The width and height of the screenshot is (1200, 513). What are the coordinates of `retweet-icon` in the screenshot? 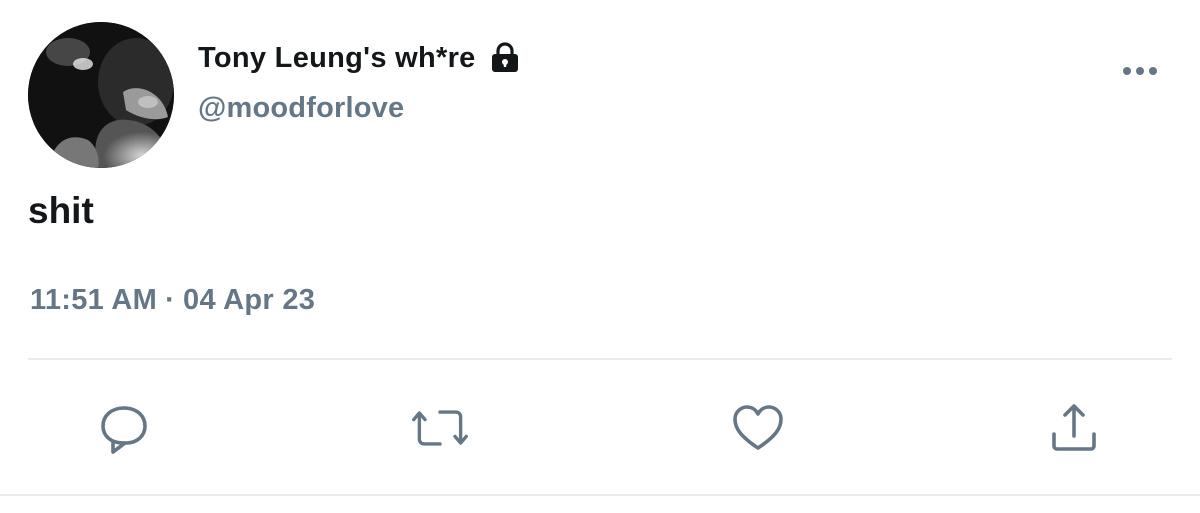 It's located at (440, 428).